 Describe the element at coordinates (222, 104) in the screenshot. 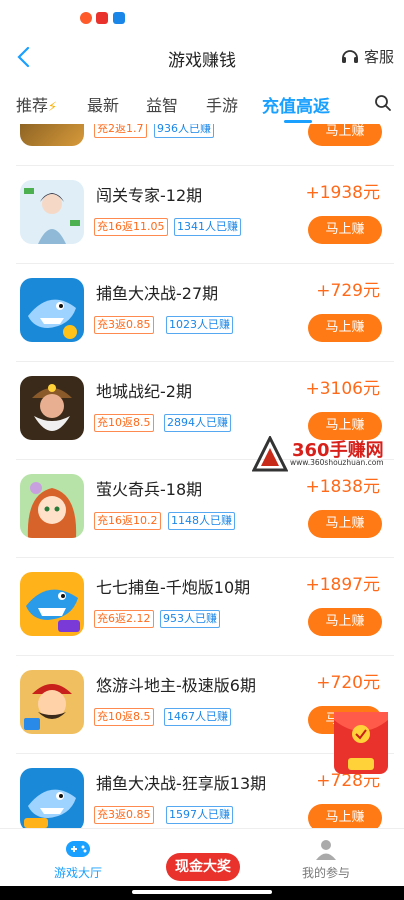

I see `tab-mobile-games: 手游` at that location.